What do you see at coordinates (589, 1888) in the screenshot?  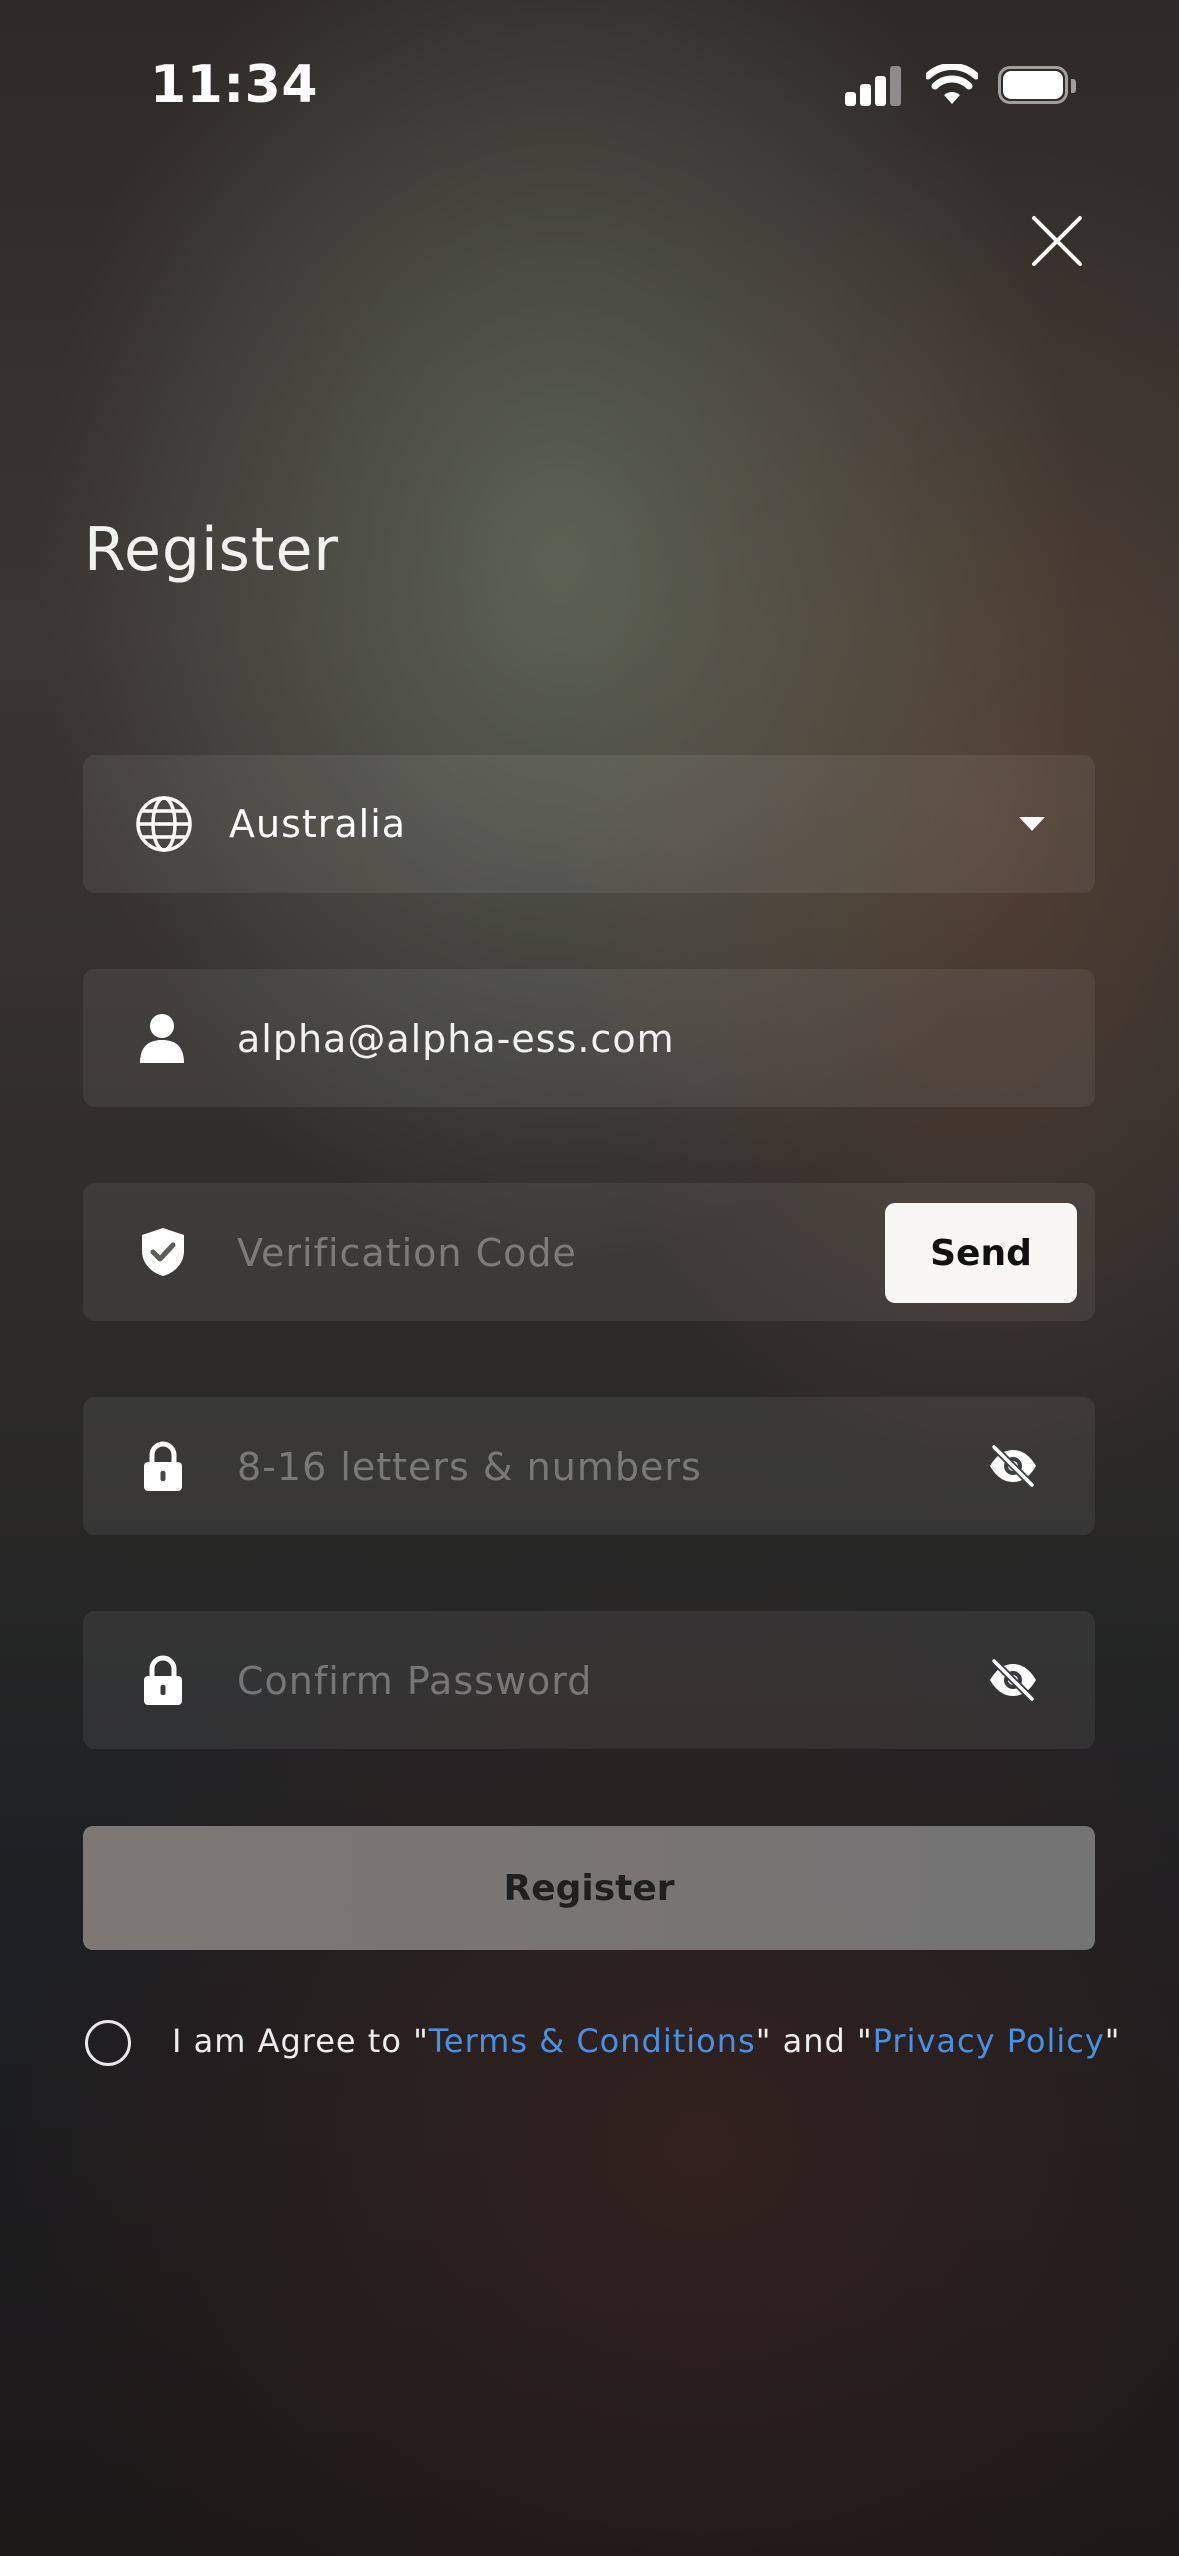 I see `register-button: Register` at bounding box center [589, 1888].